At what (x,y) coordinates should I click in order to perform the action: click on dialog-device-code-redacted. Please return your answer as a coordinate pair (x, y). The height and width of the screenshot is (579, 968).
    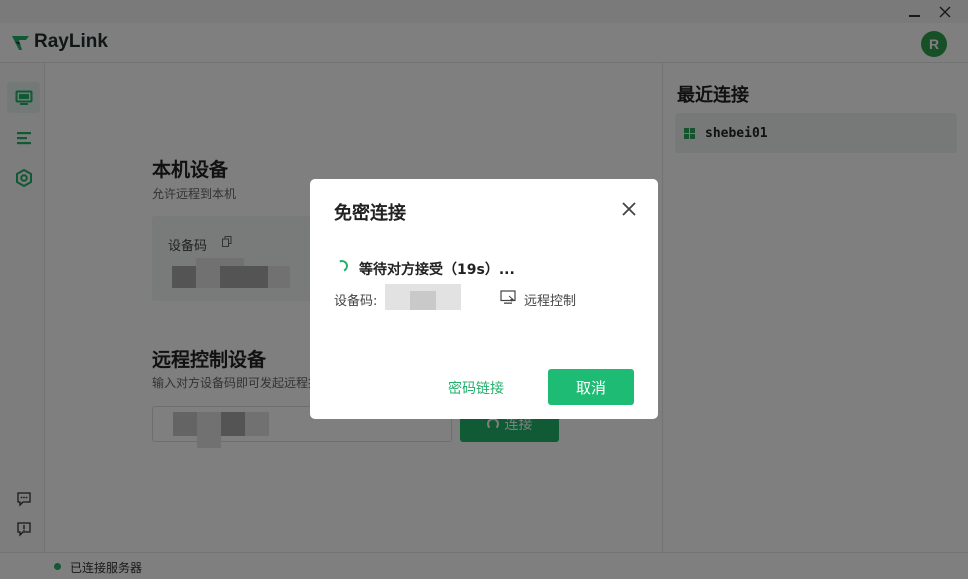
    Looking at the image, I should click on (423, 300).